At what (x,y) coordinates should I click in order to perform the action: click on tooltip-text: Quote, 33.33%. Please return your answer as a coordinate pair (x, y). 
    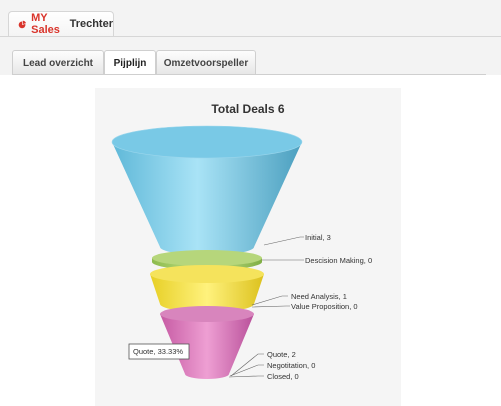
    Looking at the image, I should click on (158, 351).